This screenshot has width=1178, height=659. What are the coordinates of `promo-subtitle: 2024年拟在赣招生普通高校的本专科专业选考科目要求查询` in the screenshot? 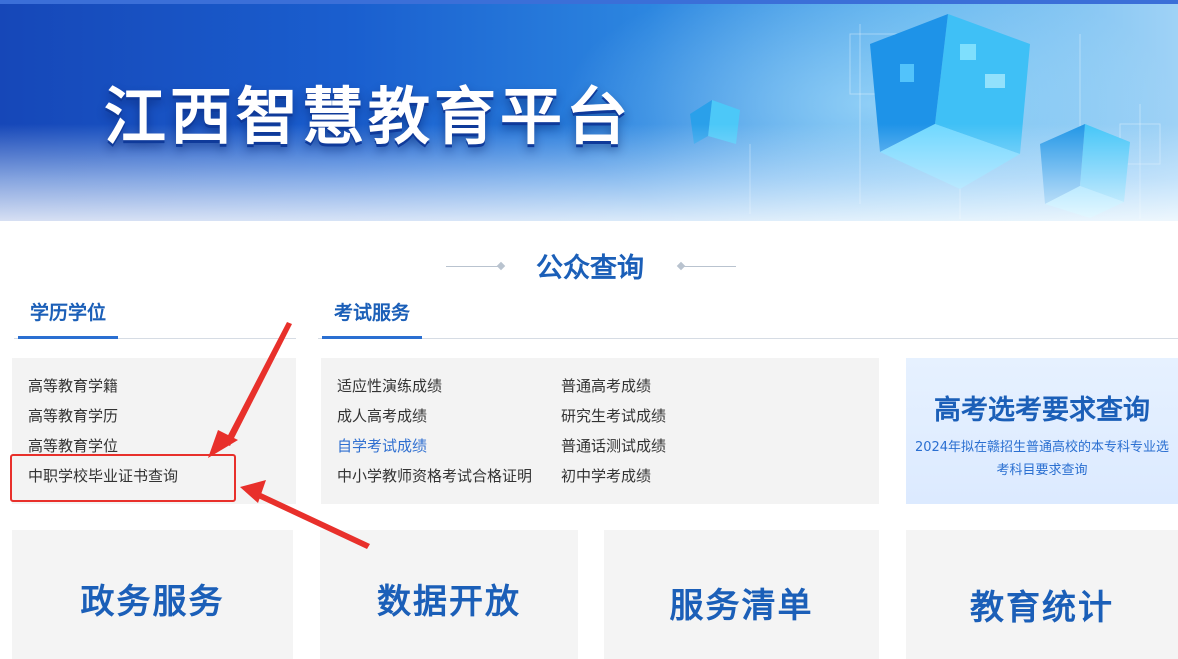 It's located at (1042, 459).